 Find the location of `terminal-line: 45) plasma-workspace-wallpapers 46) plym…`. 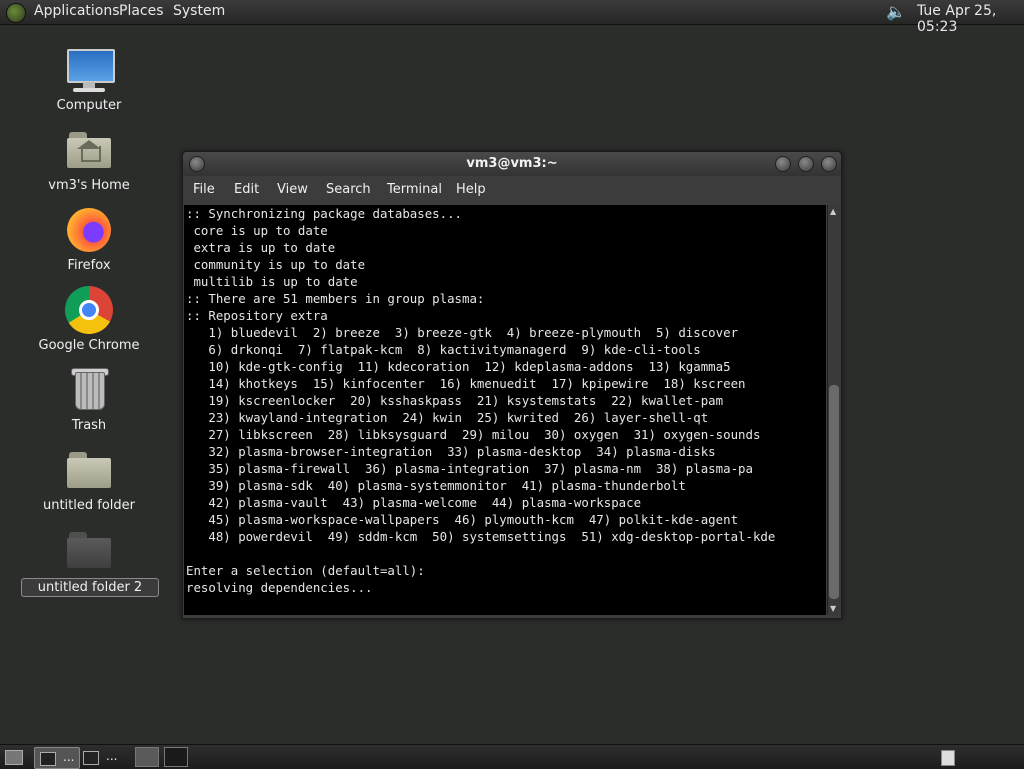

terminal-line: 45) plasma-workspace-wallpapers 46) plym… is located at coordinates (462, 519).